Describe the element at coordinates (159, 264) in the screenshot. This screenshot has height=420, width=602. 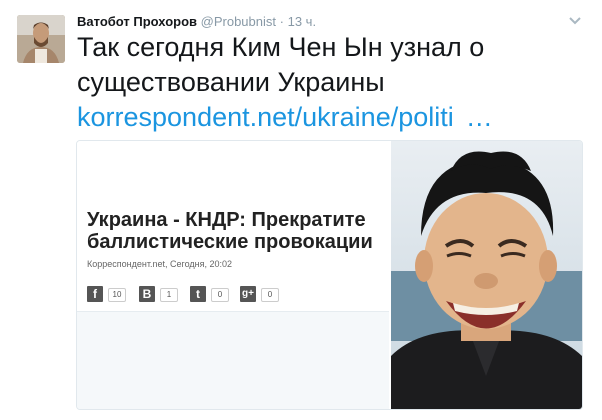
I see `card-meta: Корреспондент.net, Сегодня, 20:02` at that location.